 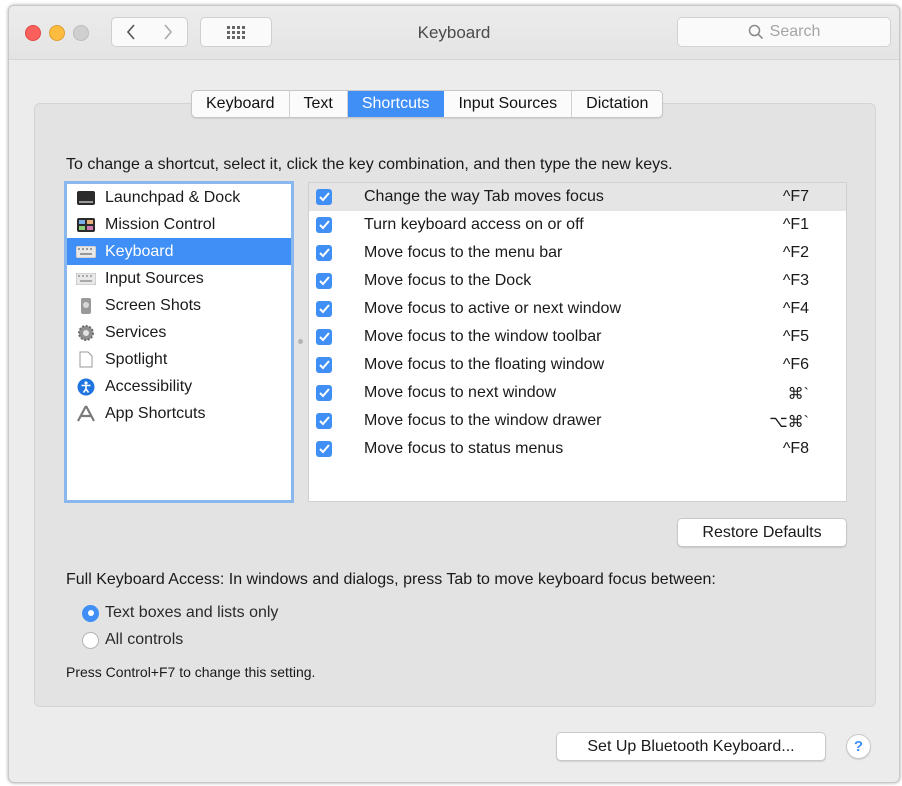 What do you see at coordinates (617, 104) in the screenshot?
I see `tab-dictation: Dictation` at bounding box center [617, 104].